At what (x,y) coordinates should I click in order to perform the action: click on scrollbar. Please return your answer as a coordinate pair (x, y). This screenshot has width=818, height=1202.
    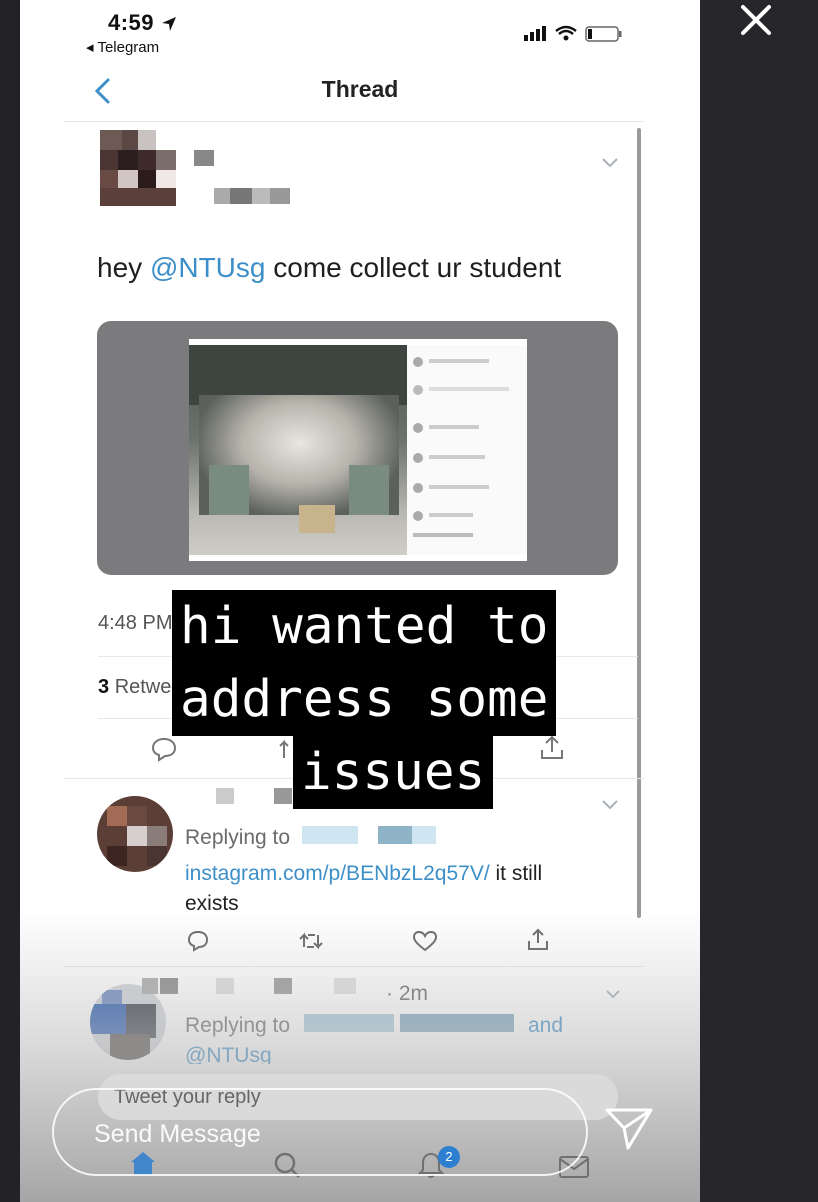
    Looking at the image, I should click on (639, 523).